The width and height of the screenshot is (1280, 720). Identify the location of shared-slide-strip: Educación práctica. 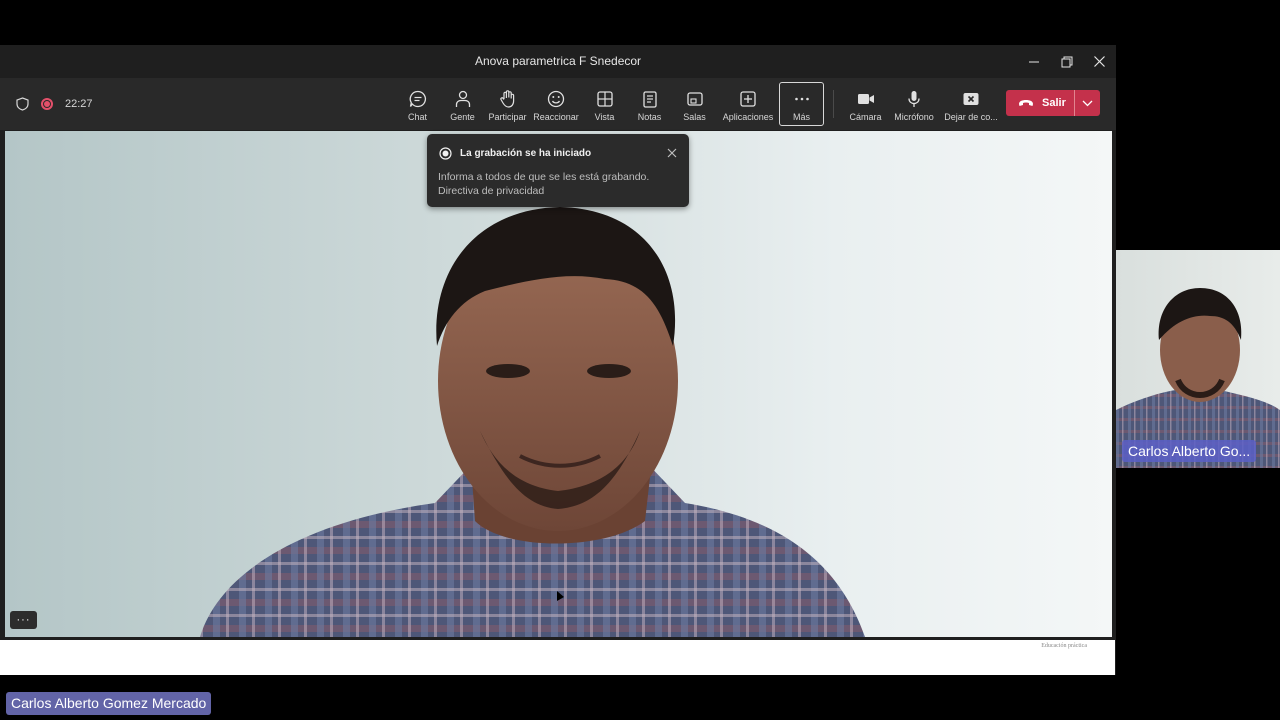
(557, 657).